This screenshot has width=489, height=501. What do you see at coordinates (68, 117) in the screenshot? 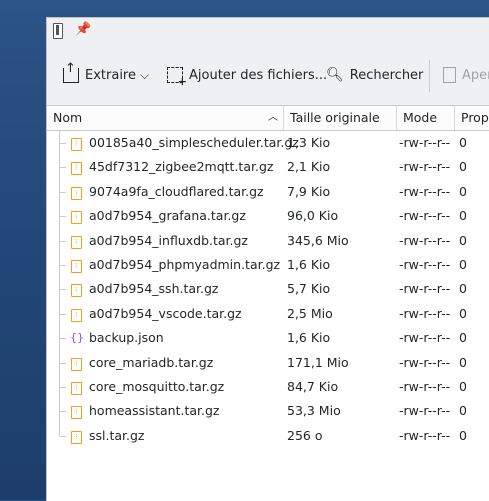
I see `column-name-label: Nom` at bounding box center [68, 117].